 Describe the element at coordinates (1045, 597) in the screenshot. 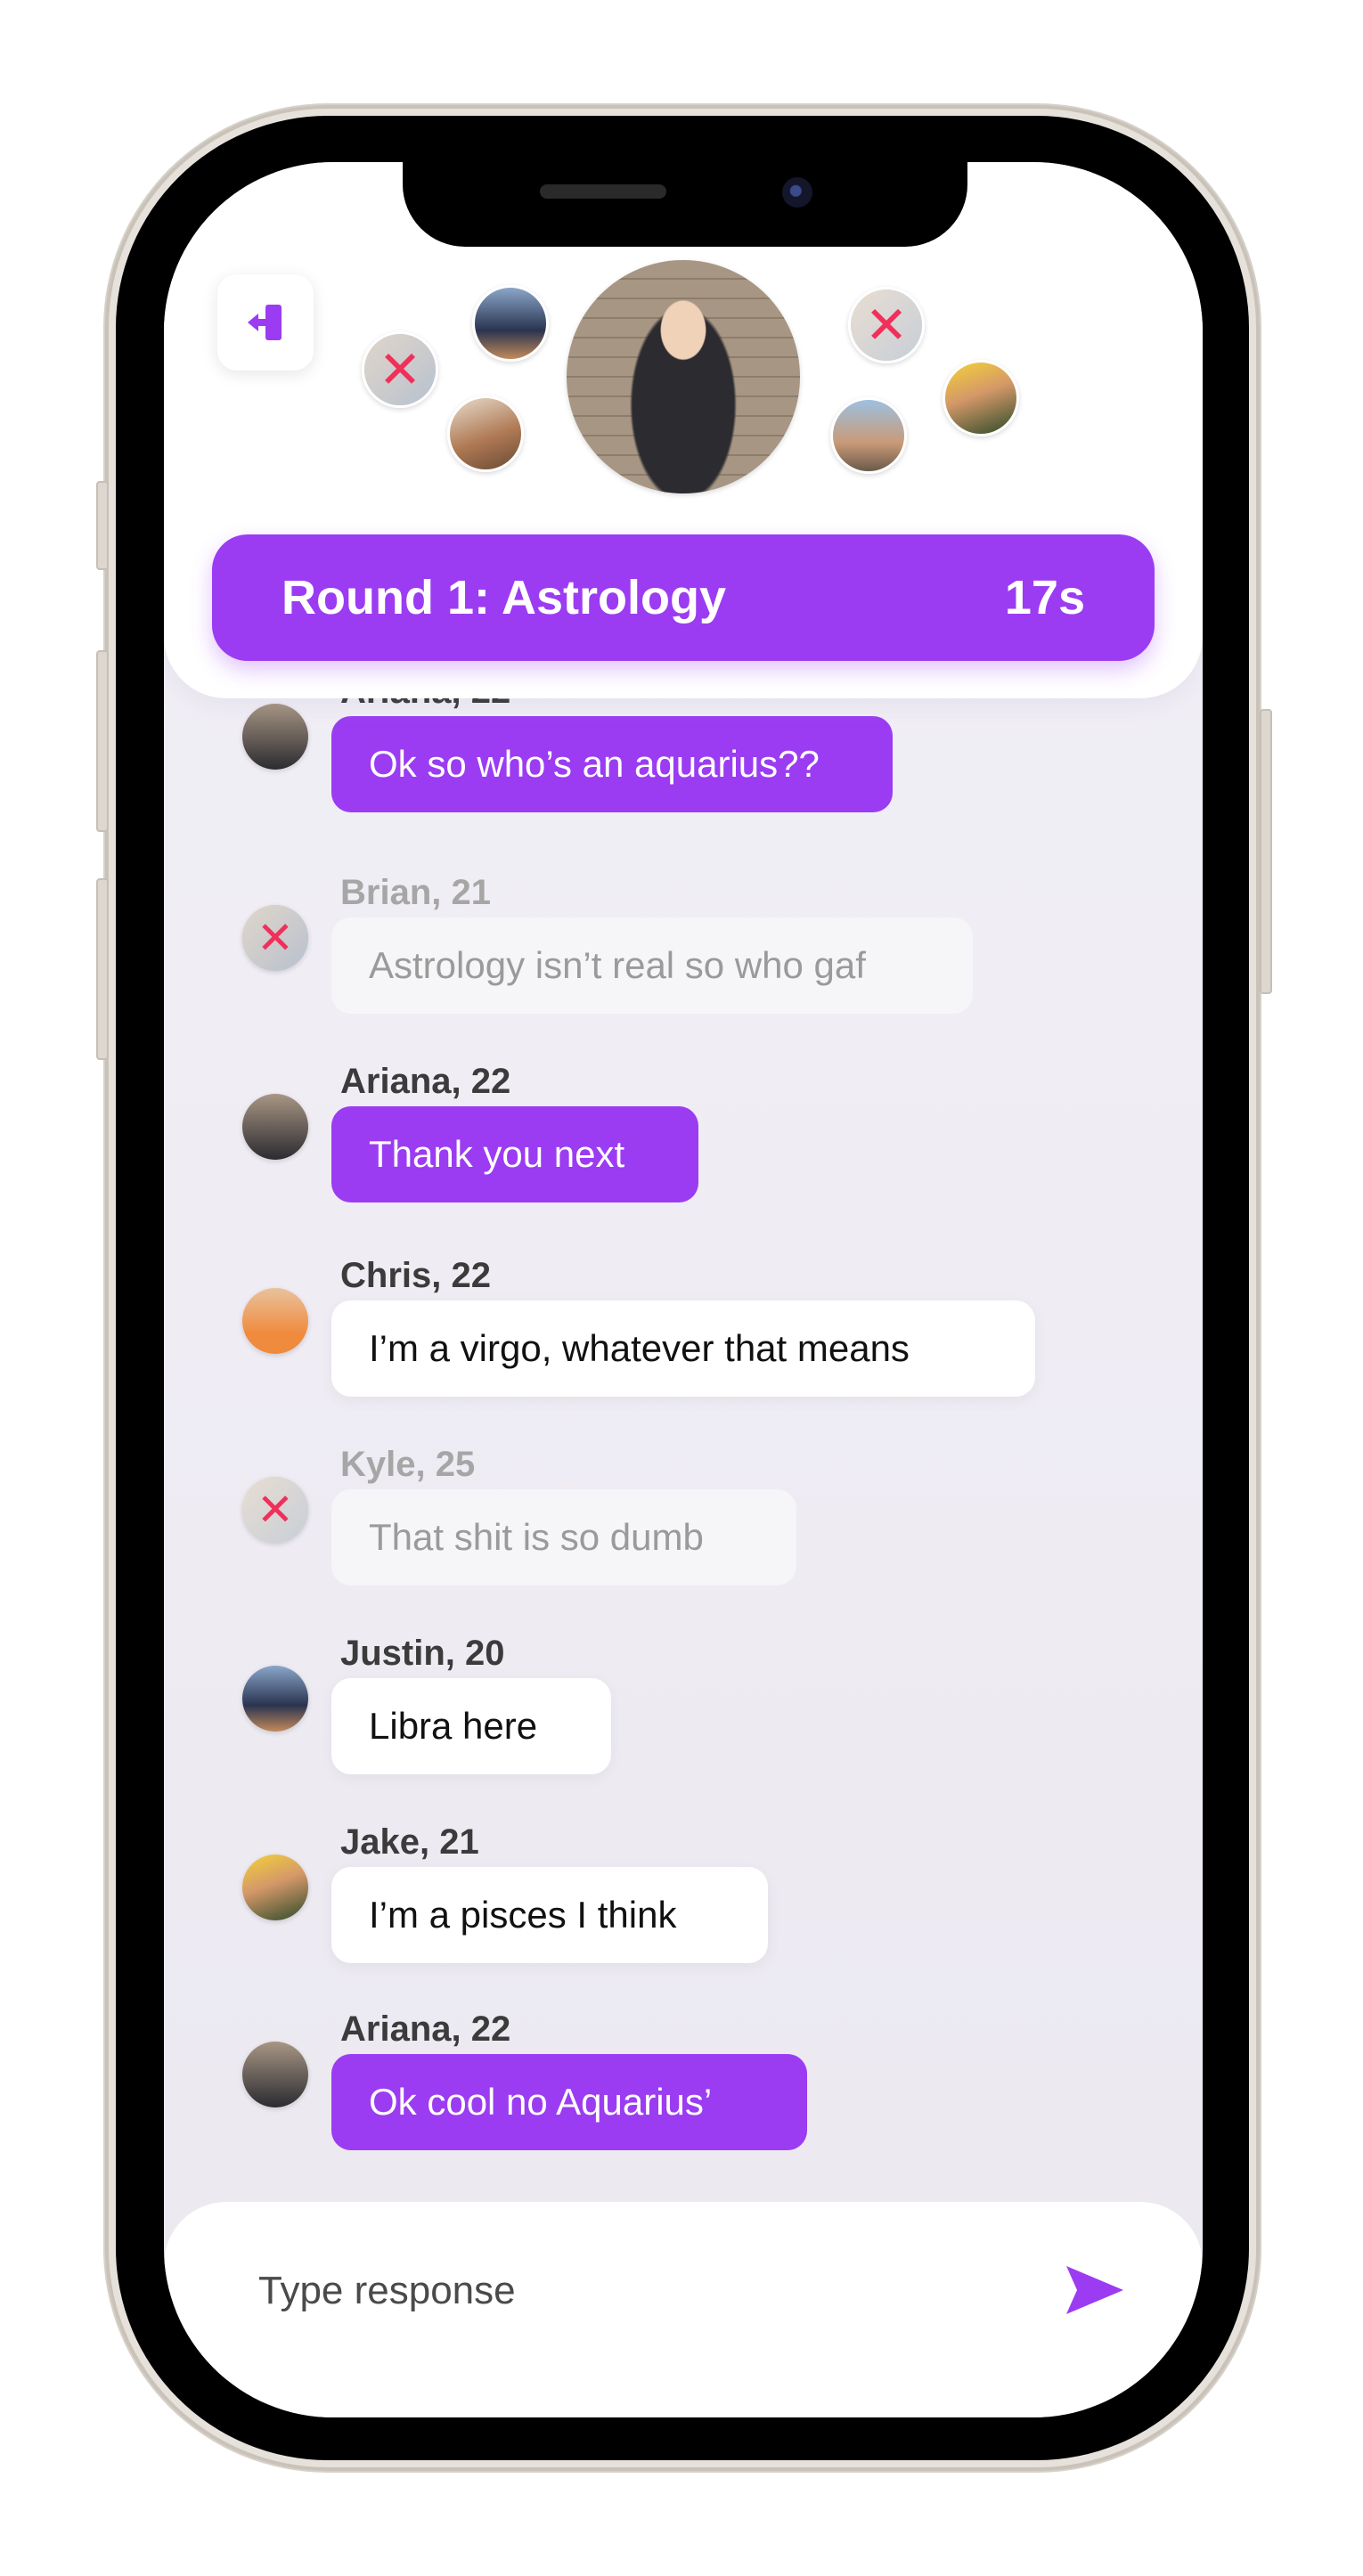

I see `round-timer: 17s` at that location.